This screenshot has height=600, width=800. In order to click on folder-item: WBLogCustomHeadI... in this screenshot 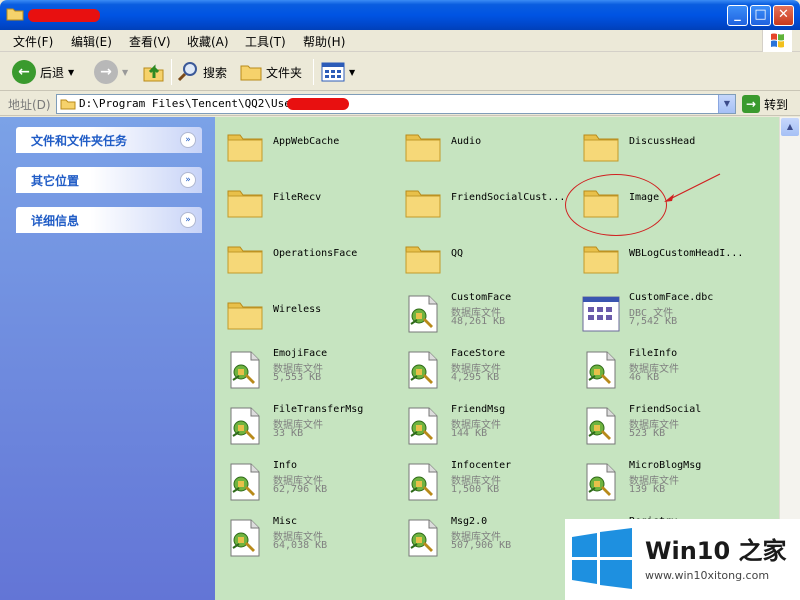, I will do `click(661, 257)`.